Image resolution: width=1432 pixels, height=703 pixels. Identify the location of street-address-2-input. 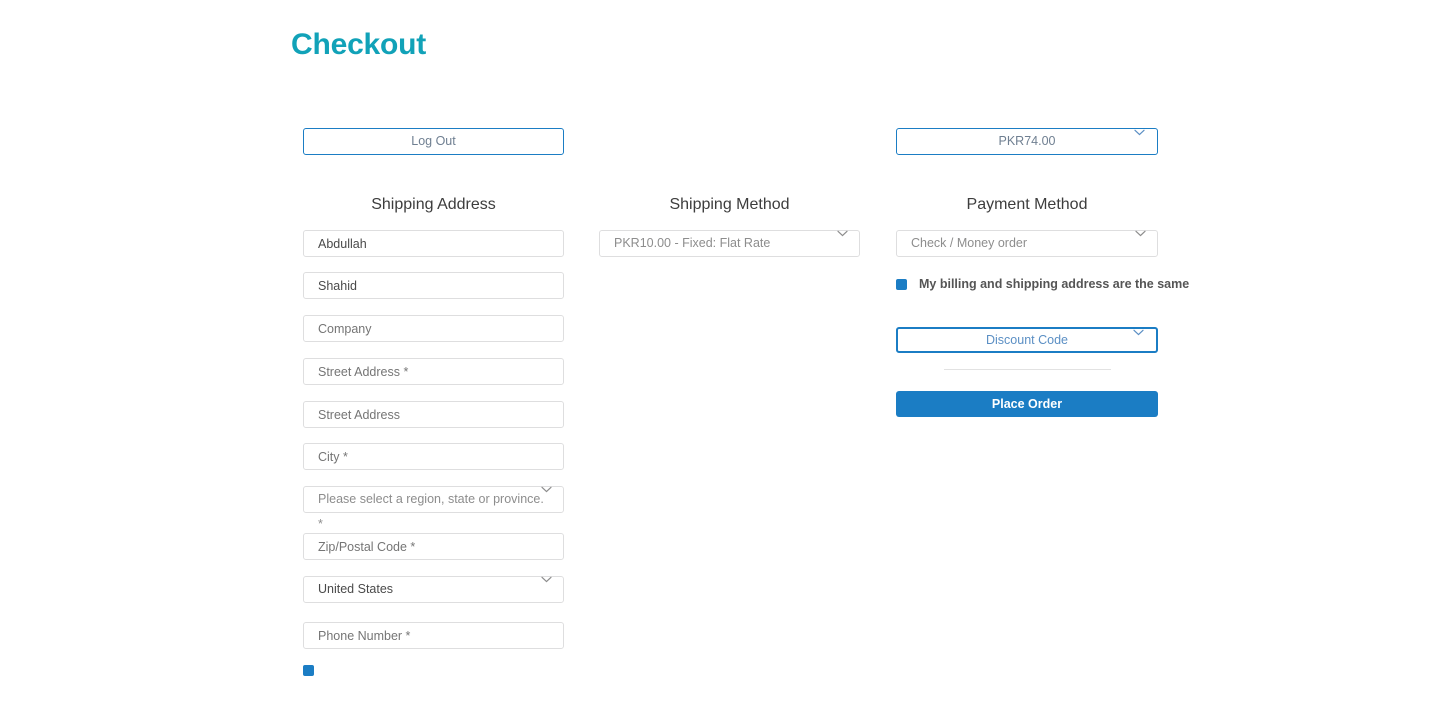
(433, 414).